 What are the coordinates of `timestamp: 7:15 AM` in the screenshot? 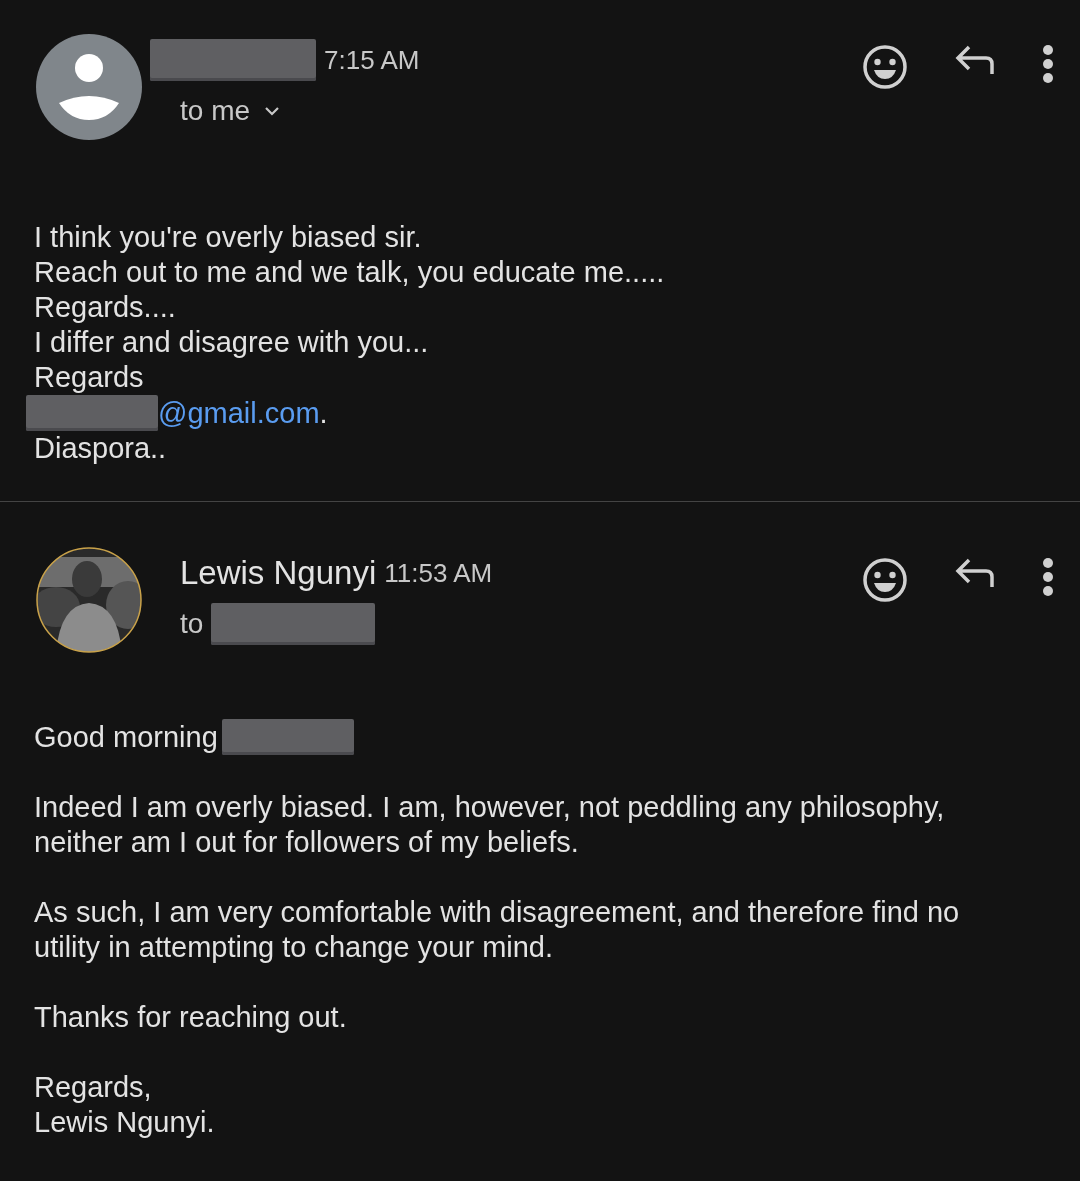 It's located at (372, 60).